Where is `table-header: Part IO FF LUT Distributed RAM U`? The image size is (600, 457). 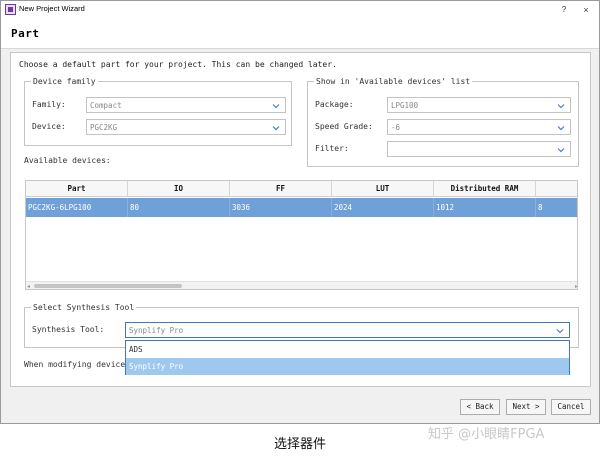
table-header: Part IO FF LUT Distributed RAM U is located at coordinates (301, 189).